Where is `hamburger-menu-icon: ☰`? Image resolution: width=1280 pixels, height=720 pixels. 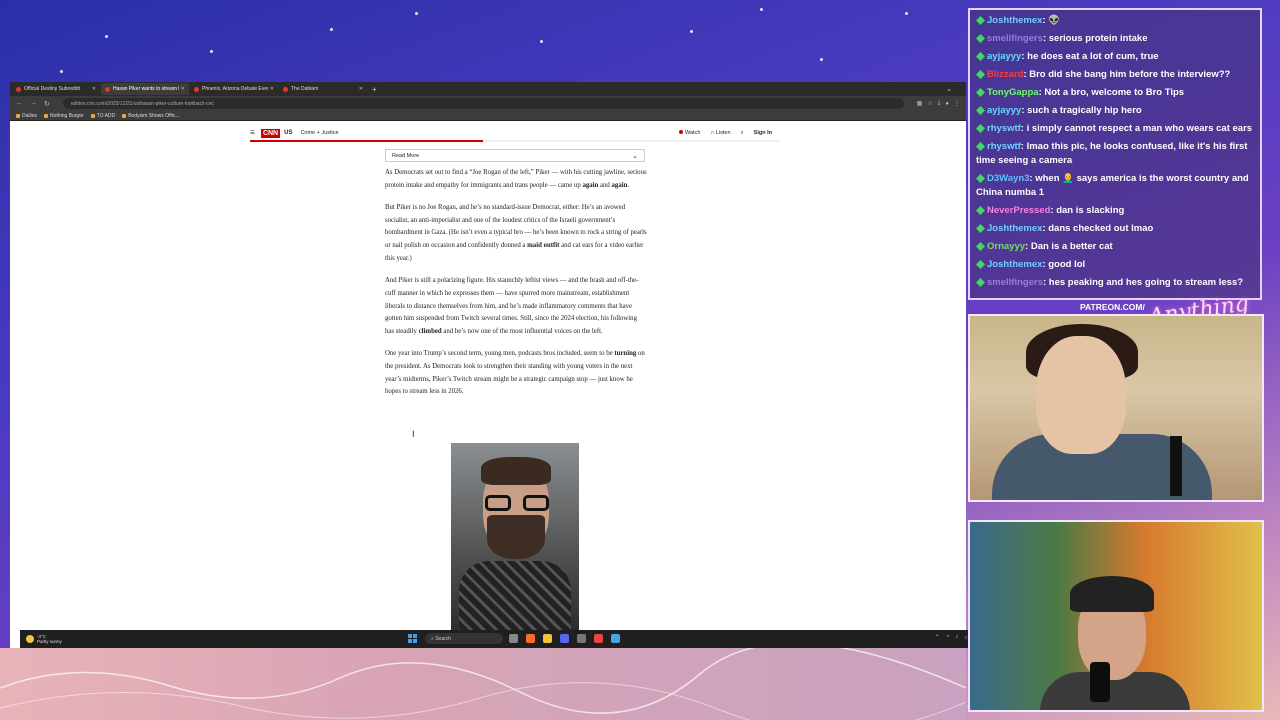 hamburger-menu-icon: ☰ is located at coordinates (252, 133).